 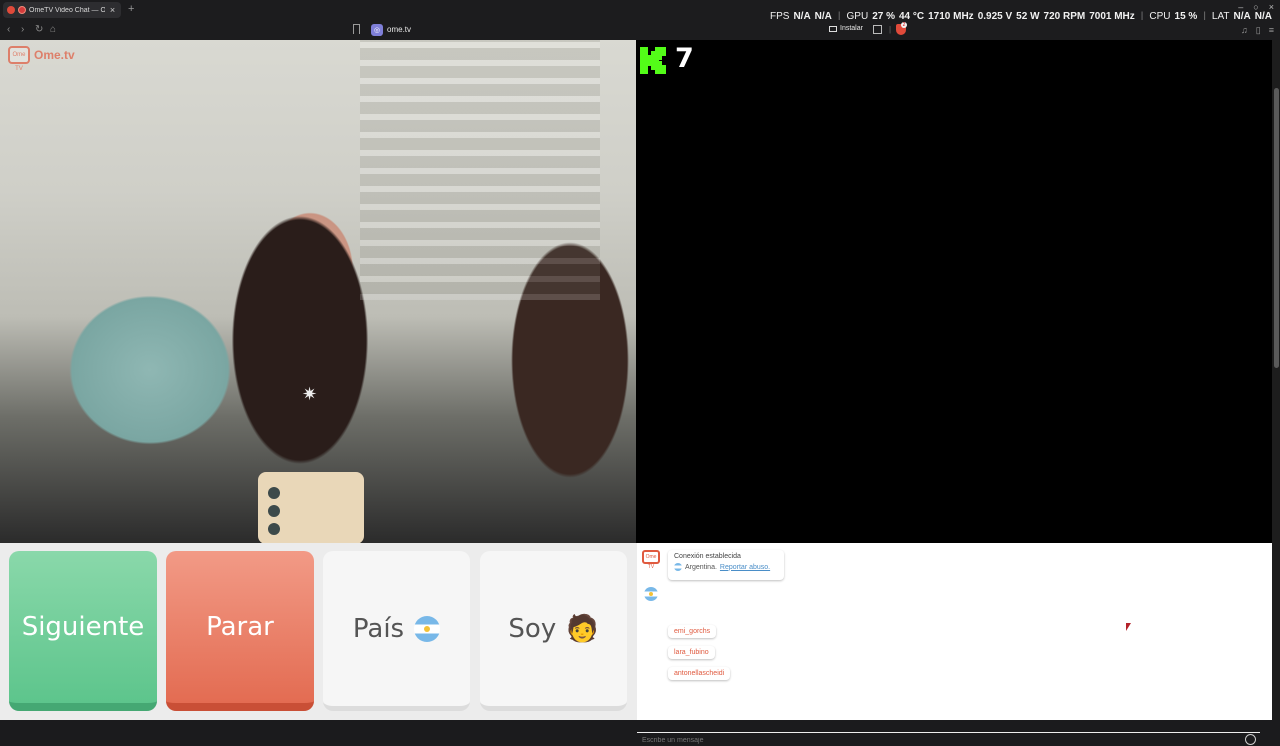 I want to click on browser-tab: OmeTV Video Chat — Omeg ×, so click(x=62, y=10).